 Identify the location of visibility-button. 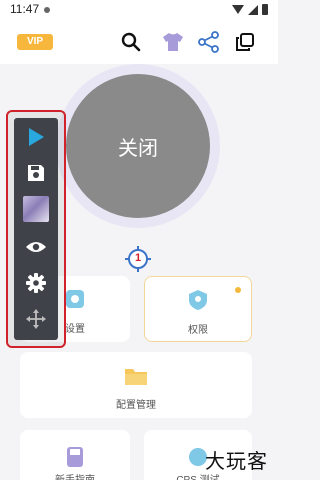
(36, 247).